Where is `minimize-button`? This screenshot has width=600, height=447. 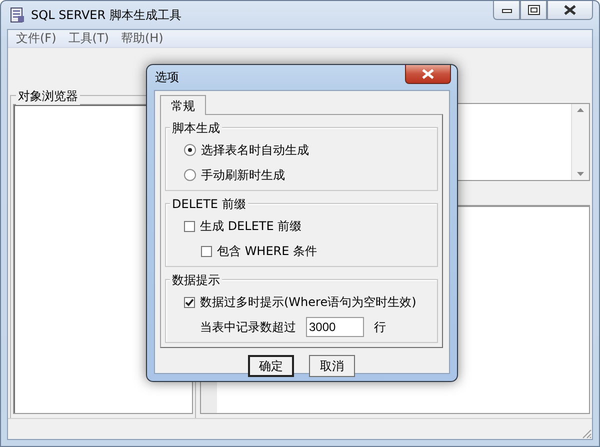 minimize-button is located at coordinates (506, 10).